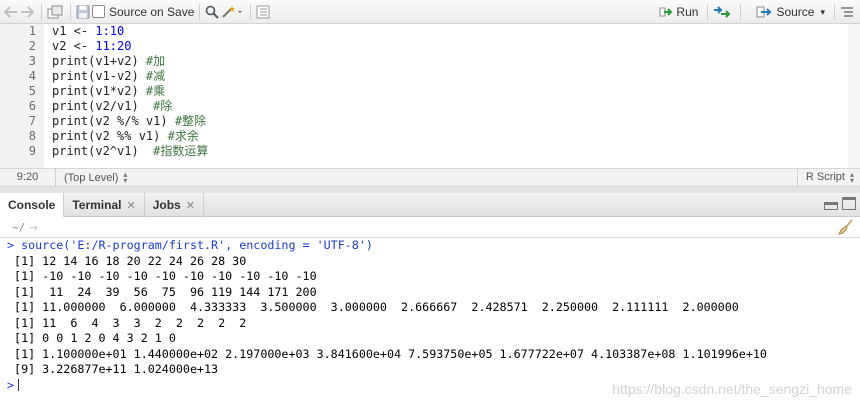 Image resolution: width=860 pixels, height=405 pixels. Describe the element at coordinates (847, 12) in the screenshot. I see `outline-menu-icon` at that location.